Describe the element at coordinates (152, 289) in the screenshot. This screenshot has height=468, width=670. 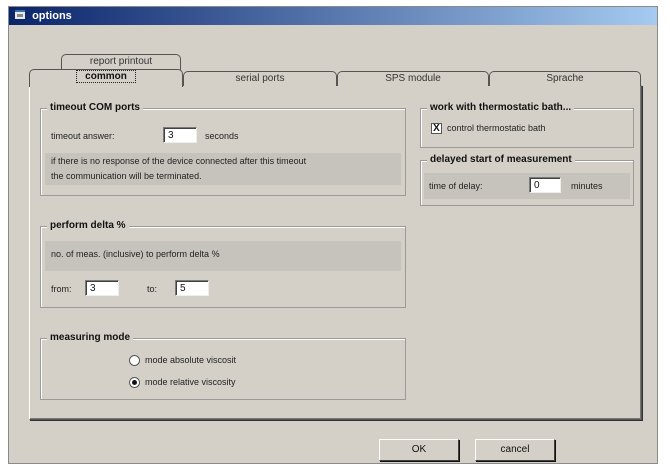
I see `delta-to-label: to:` at that location.